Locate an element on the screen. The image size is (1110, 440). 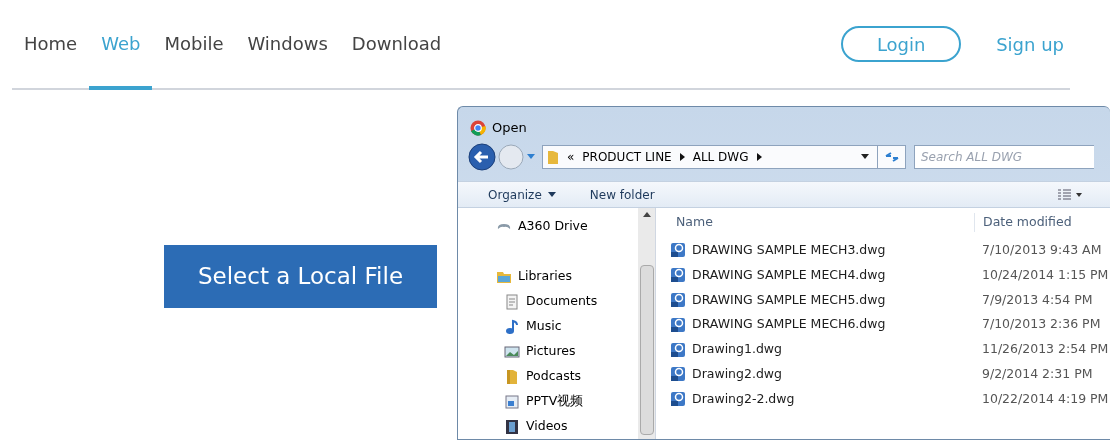
documents-icon is located at coordinates (512, 301).